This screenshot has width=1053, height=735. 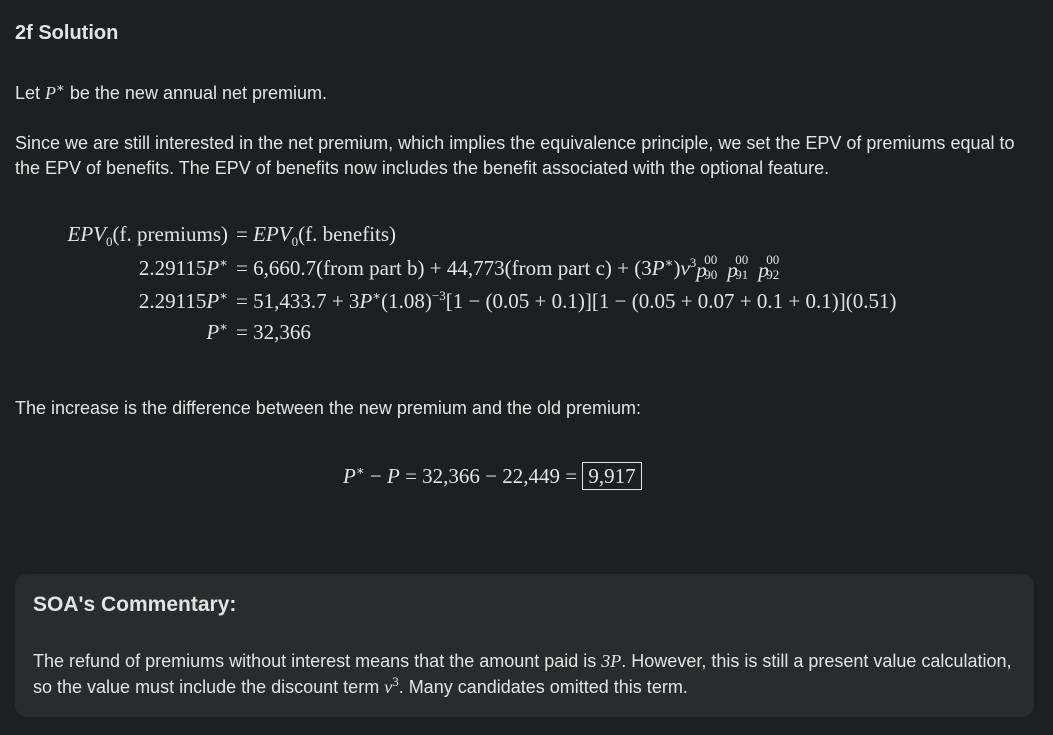 I want to click on intro-text: Let P∗ be the new annual net premium., so click(x=171, y=93).